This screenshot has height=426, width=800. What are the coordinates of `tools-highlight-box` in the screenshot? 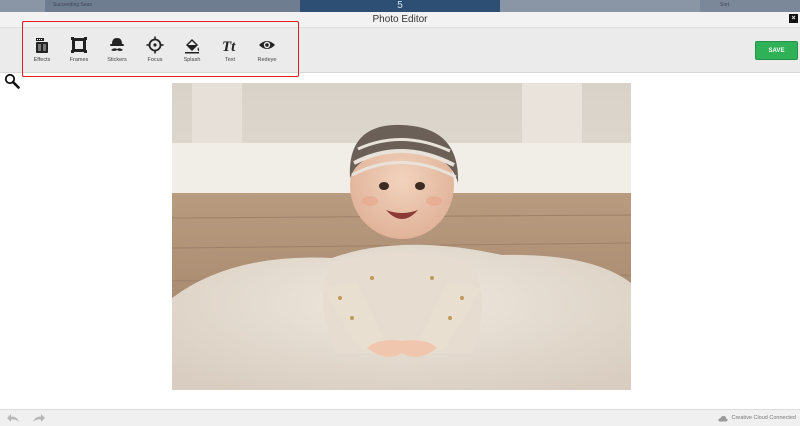 It's located at (160, 49).